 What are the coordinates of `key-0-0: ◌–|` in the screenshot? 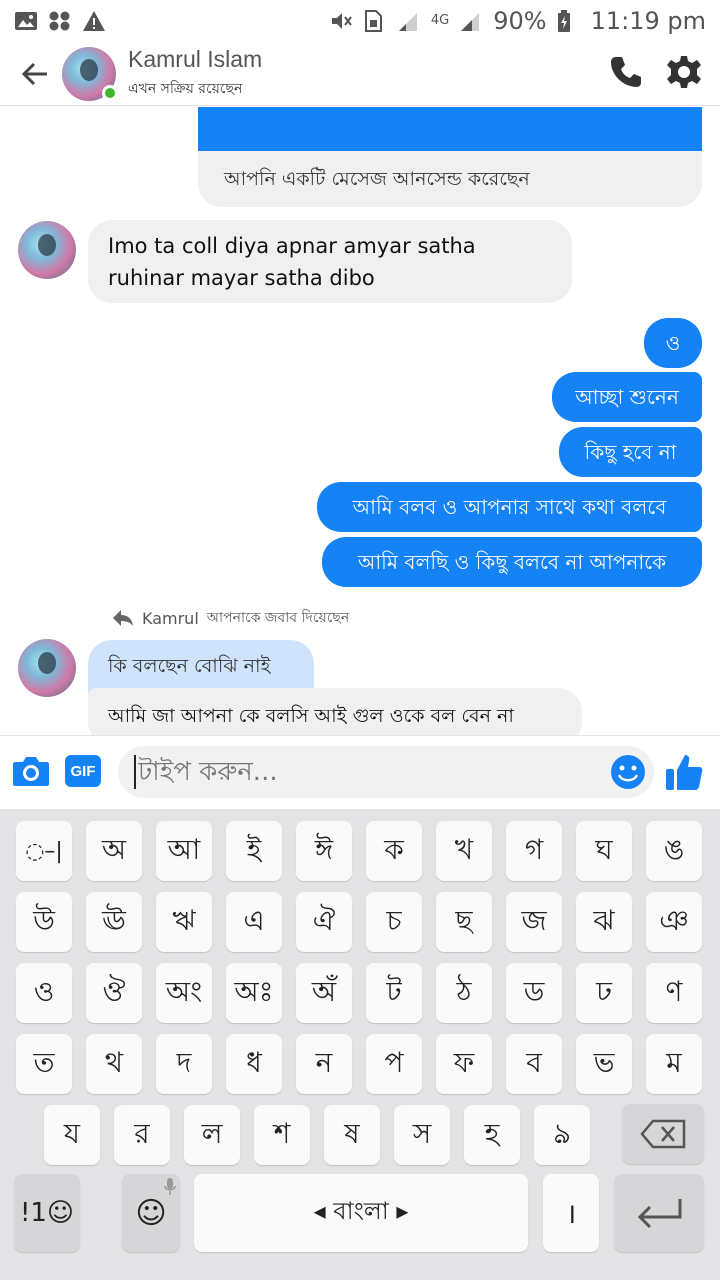 It's located at (44, 851).